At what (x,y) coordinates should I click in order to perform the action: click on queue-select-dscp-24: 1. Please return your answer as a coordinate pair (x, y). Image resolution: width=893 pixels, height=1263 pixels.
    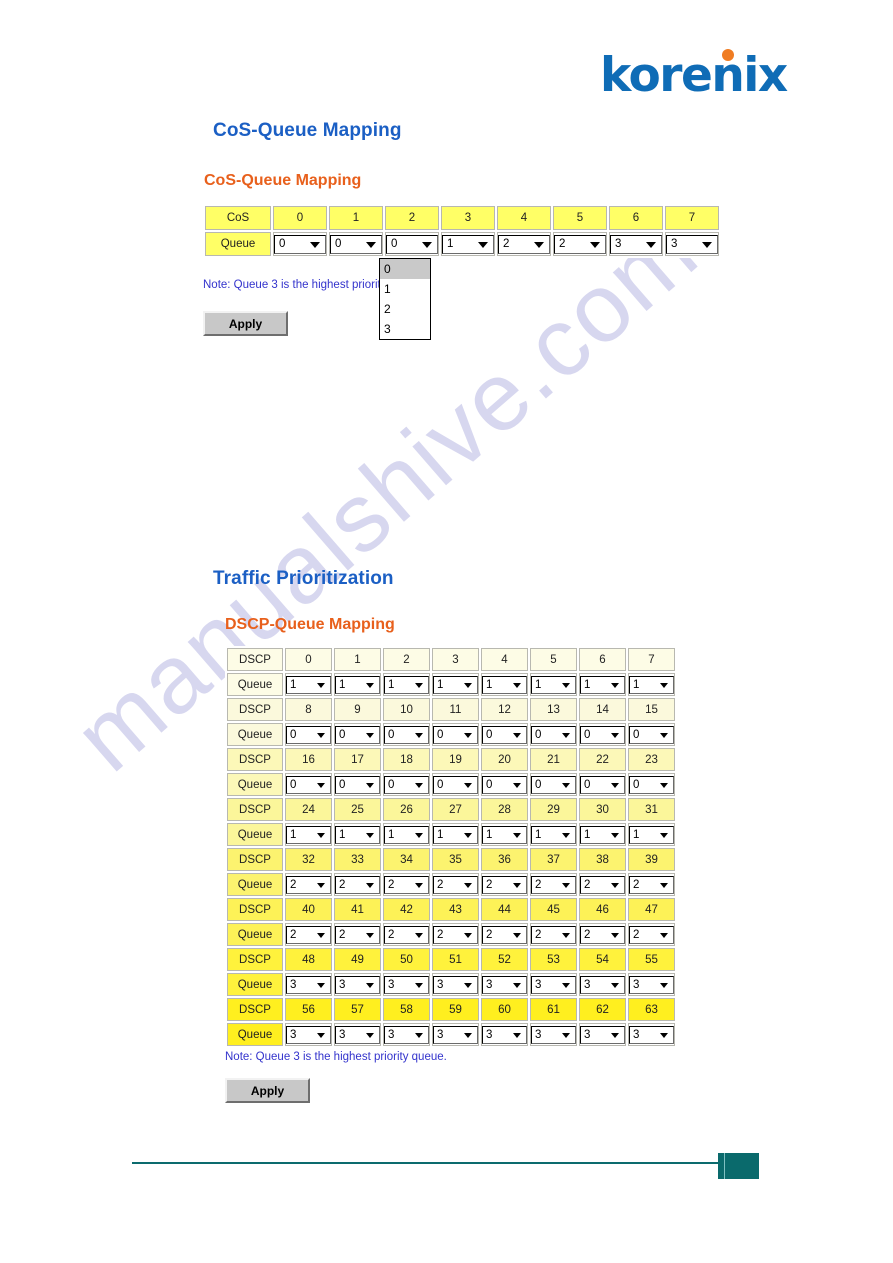
    Looking at the image, I should click on (308, 834).